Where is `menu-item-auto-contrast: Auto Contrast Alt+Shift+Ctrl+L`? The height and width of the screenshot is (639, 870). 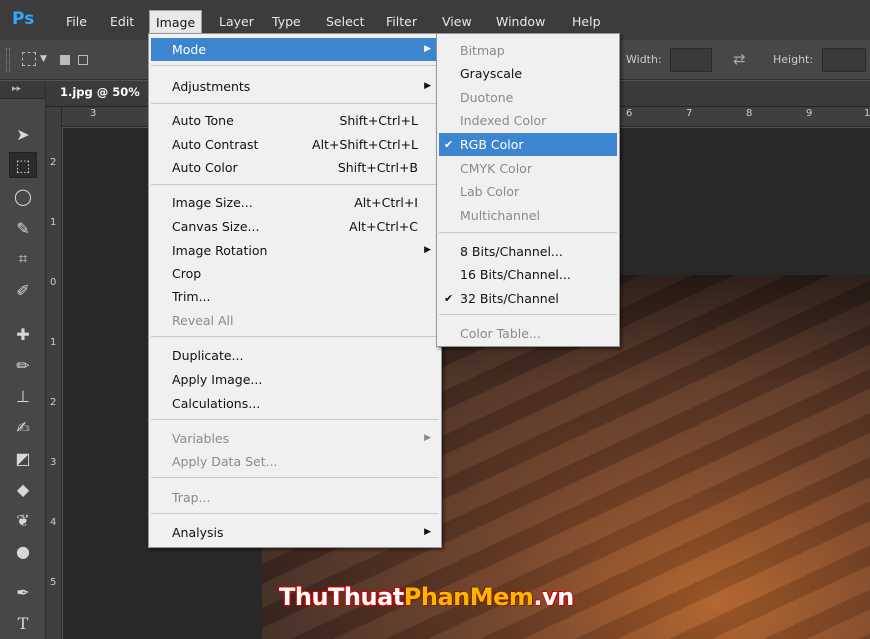 menu-item-auto-contrast: Auto Contrast Alt+Shift+Ctrl+L is located at coordinates (295, 144).